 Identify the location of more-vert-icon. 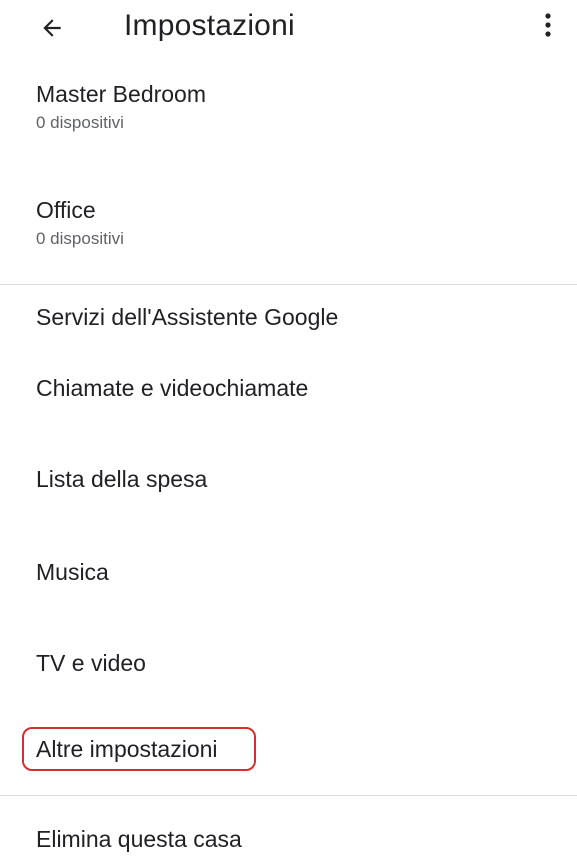
(548, 25).